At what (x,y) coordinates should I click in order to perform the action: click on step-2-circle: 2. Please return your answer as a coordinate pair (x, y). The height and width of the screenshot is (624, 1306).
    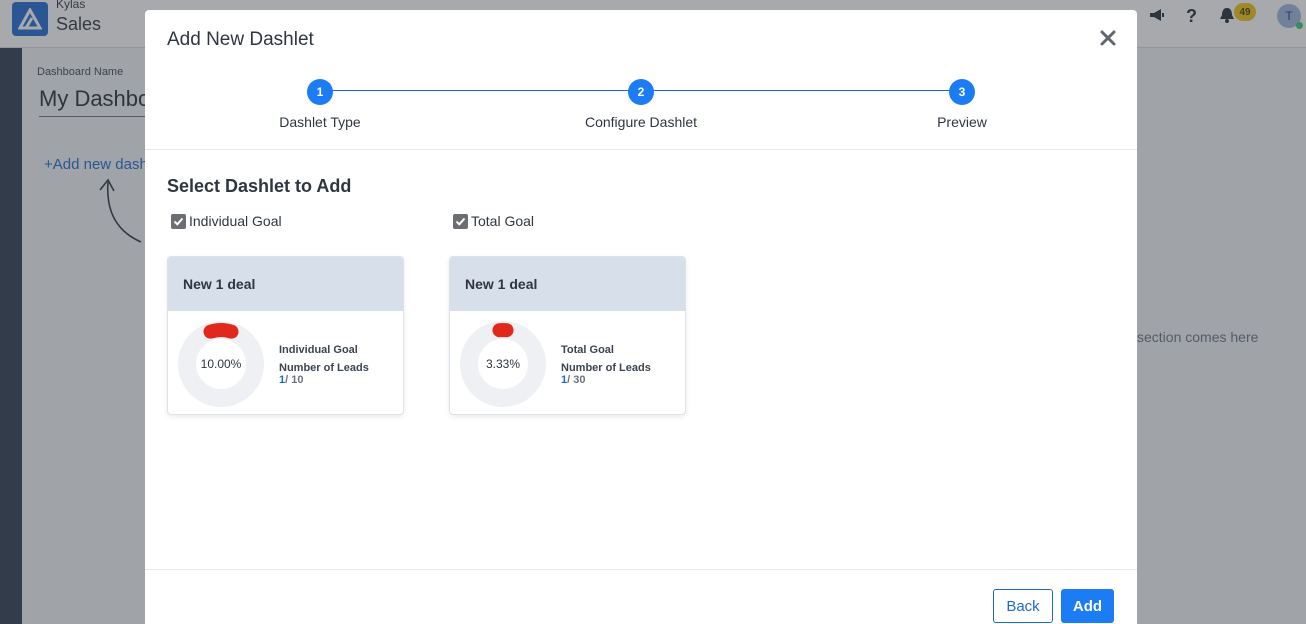
    Looking at the image, I should click on (641, 92).